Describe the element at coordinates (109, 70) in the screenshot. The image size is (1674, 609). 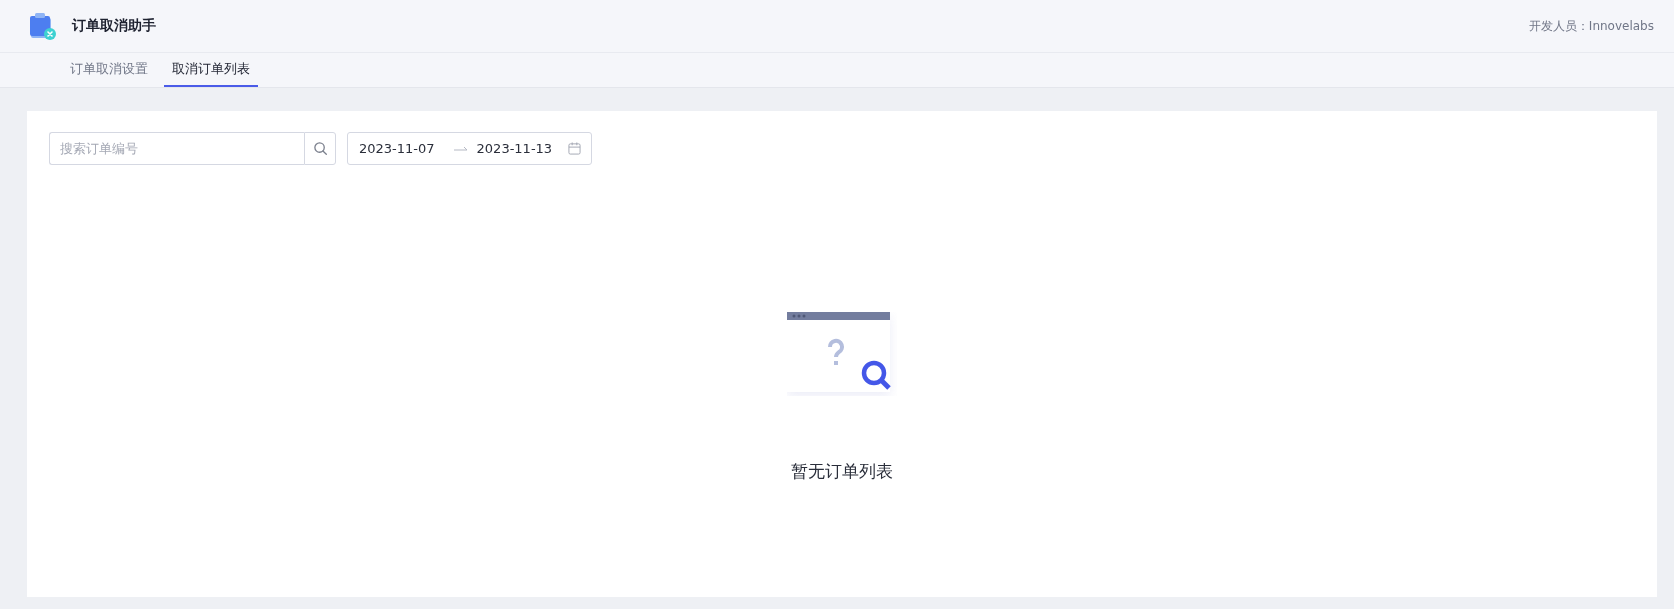
I see `tab: 订单取消设置` at that location.